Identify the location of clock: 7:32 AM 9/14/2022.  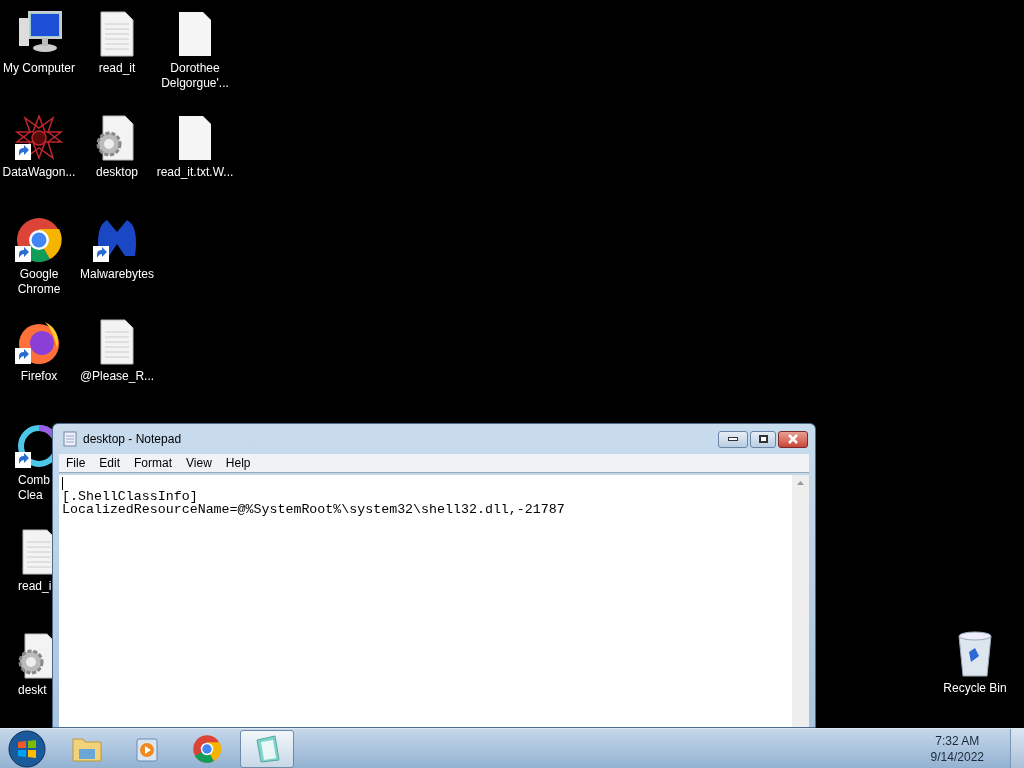
(957, 748).